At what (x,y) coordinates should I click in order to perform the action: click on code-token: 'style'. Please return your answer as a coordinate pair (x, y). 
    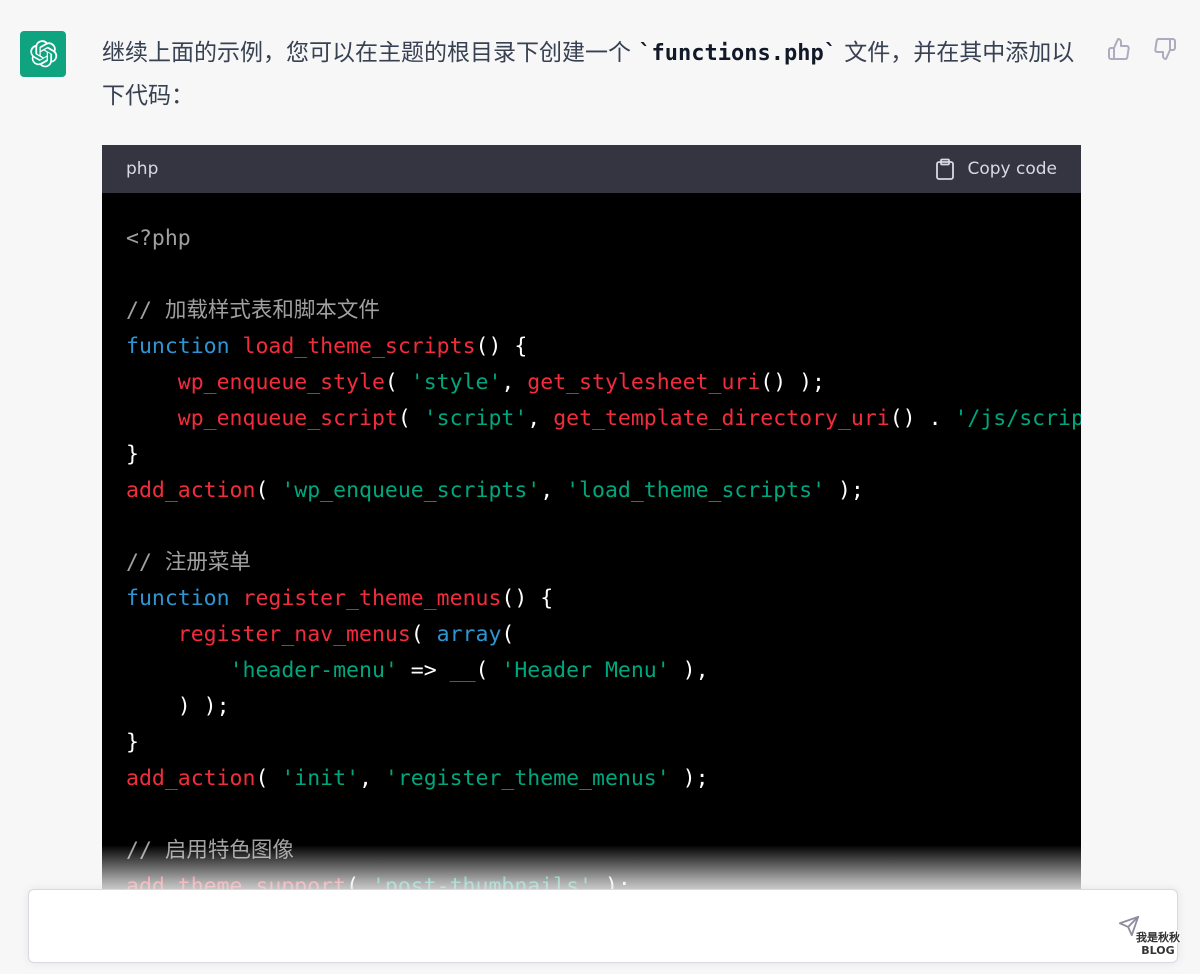
    Looking at the image, I should click on (456, 382).